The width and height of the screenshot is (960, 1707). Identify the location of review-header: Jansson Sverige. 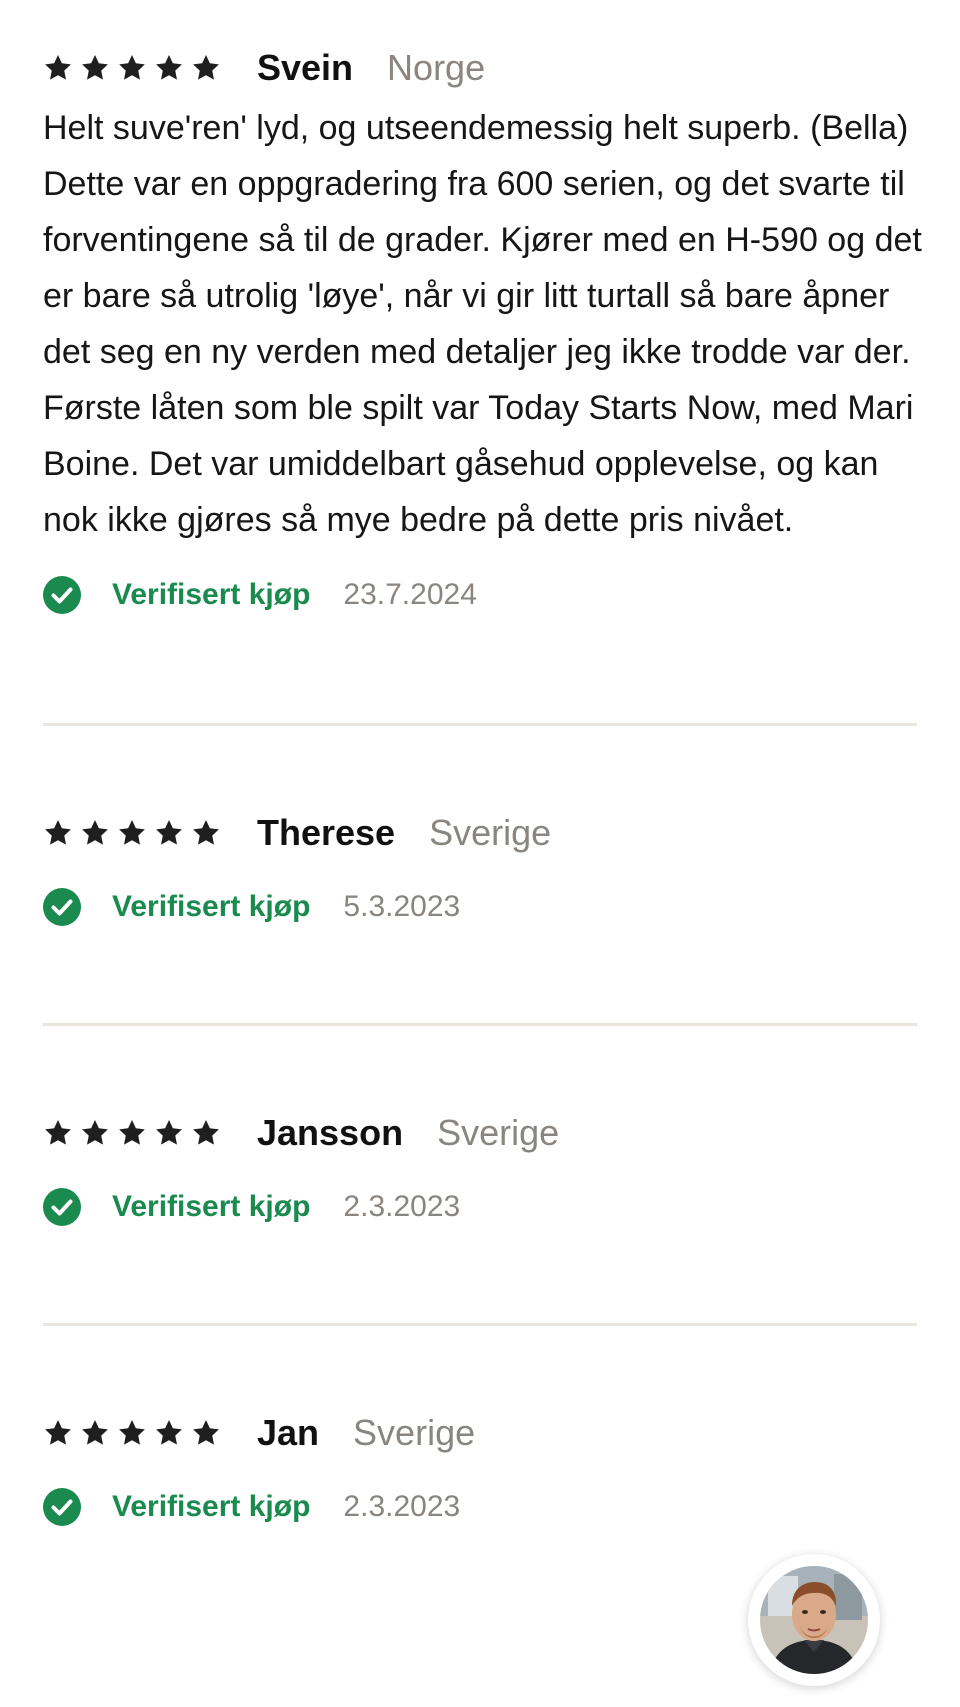
(480, 1132).